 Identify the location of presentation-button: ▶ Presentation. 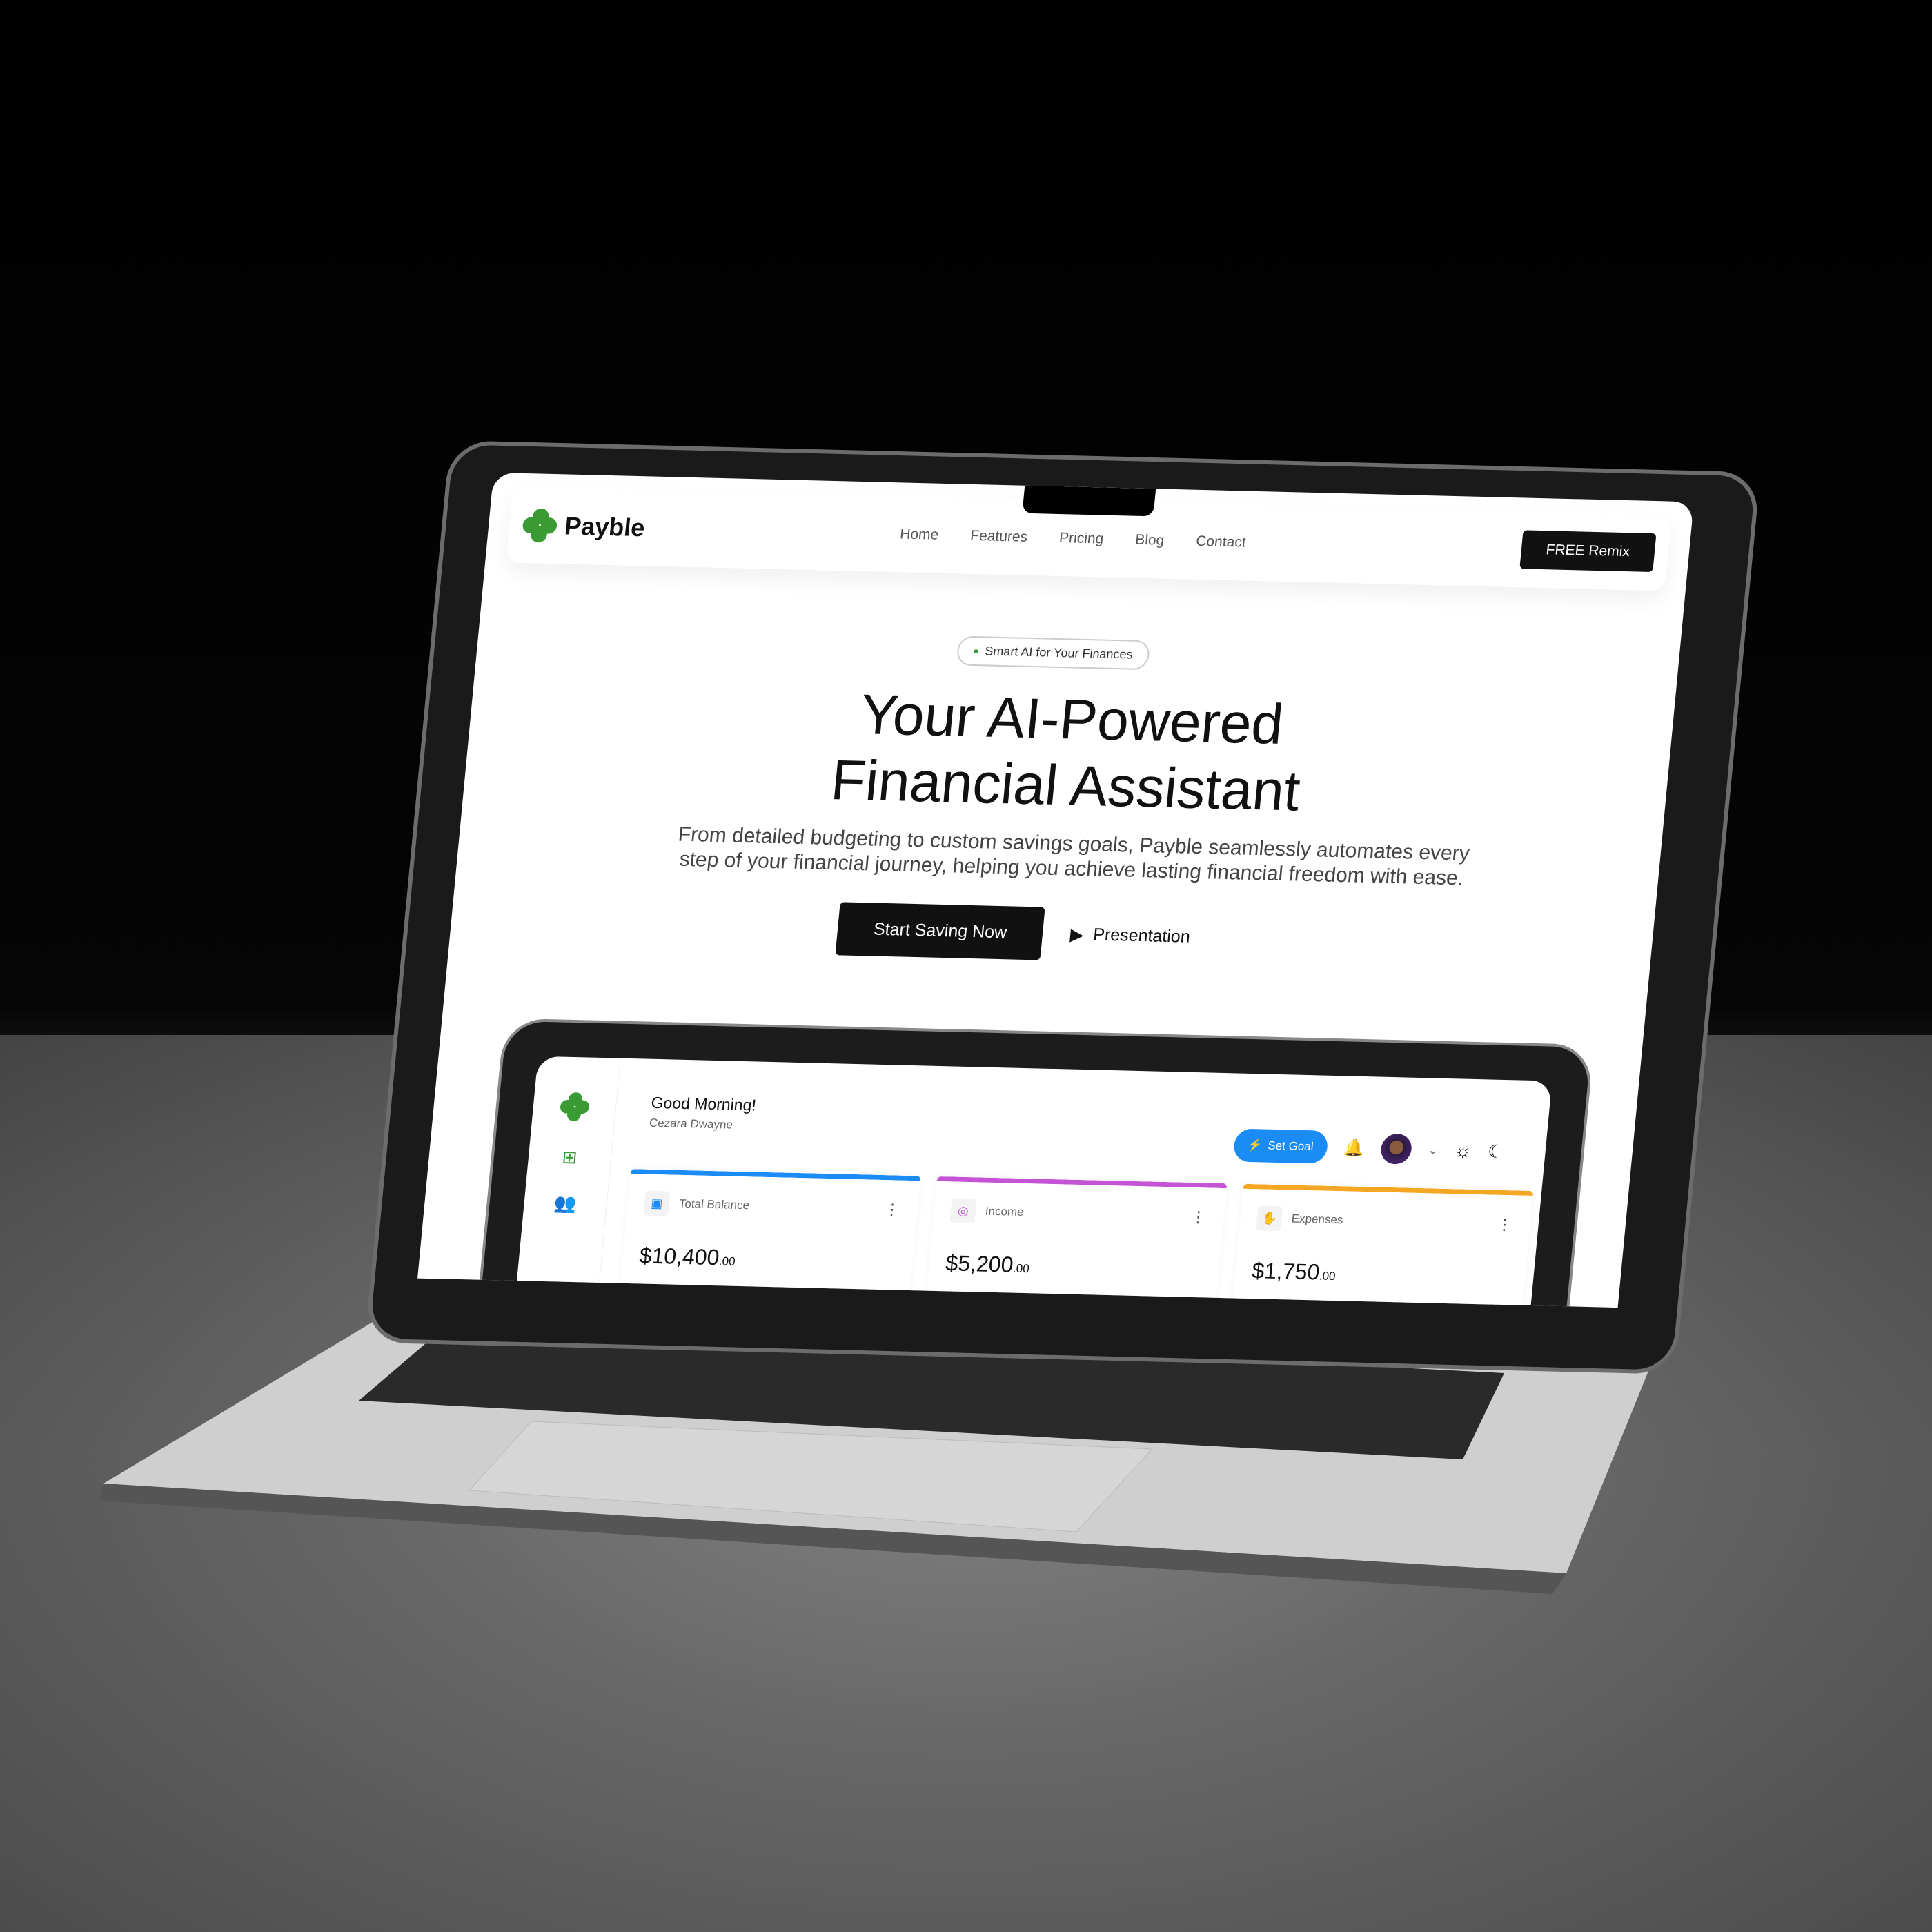
(1130, 935).